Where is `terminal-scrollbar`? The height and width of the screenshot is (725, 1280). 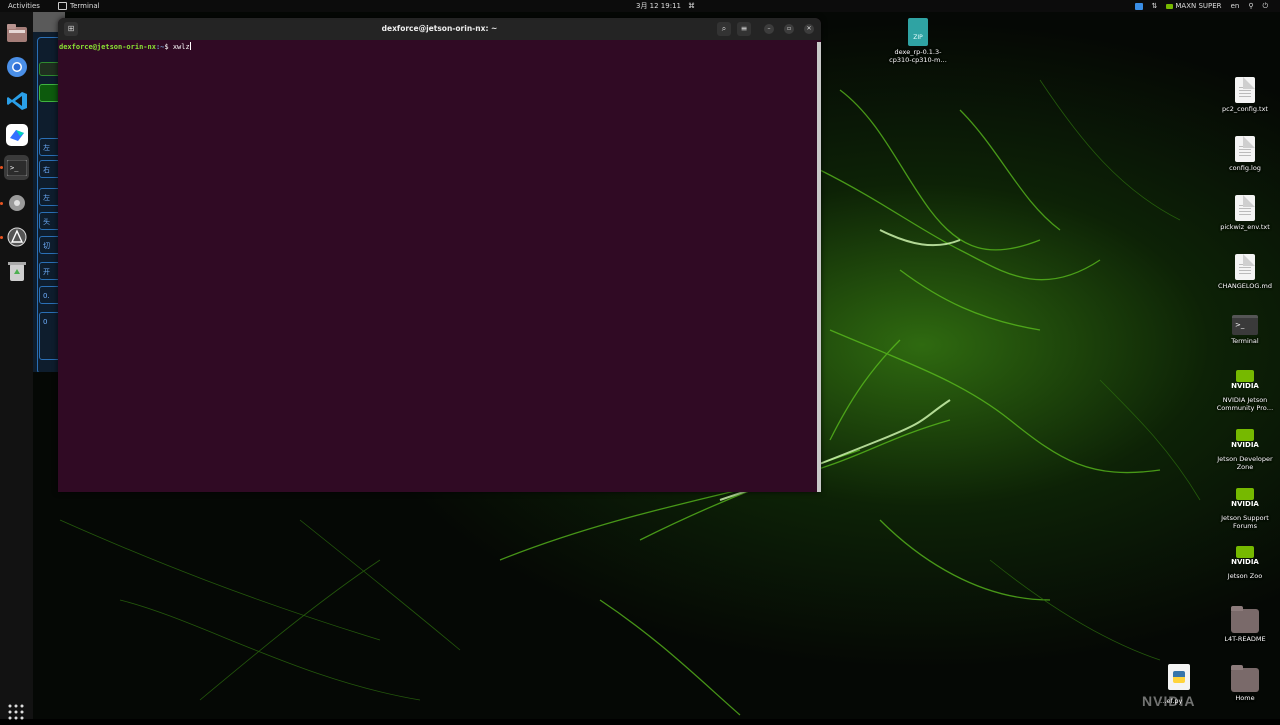 terminal-scrollbar is located at coordinates (819, 267).